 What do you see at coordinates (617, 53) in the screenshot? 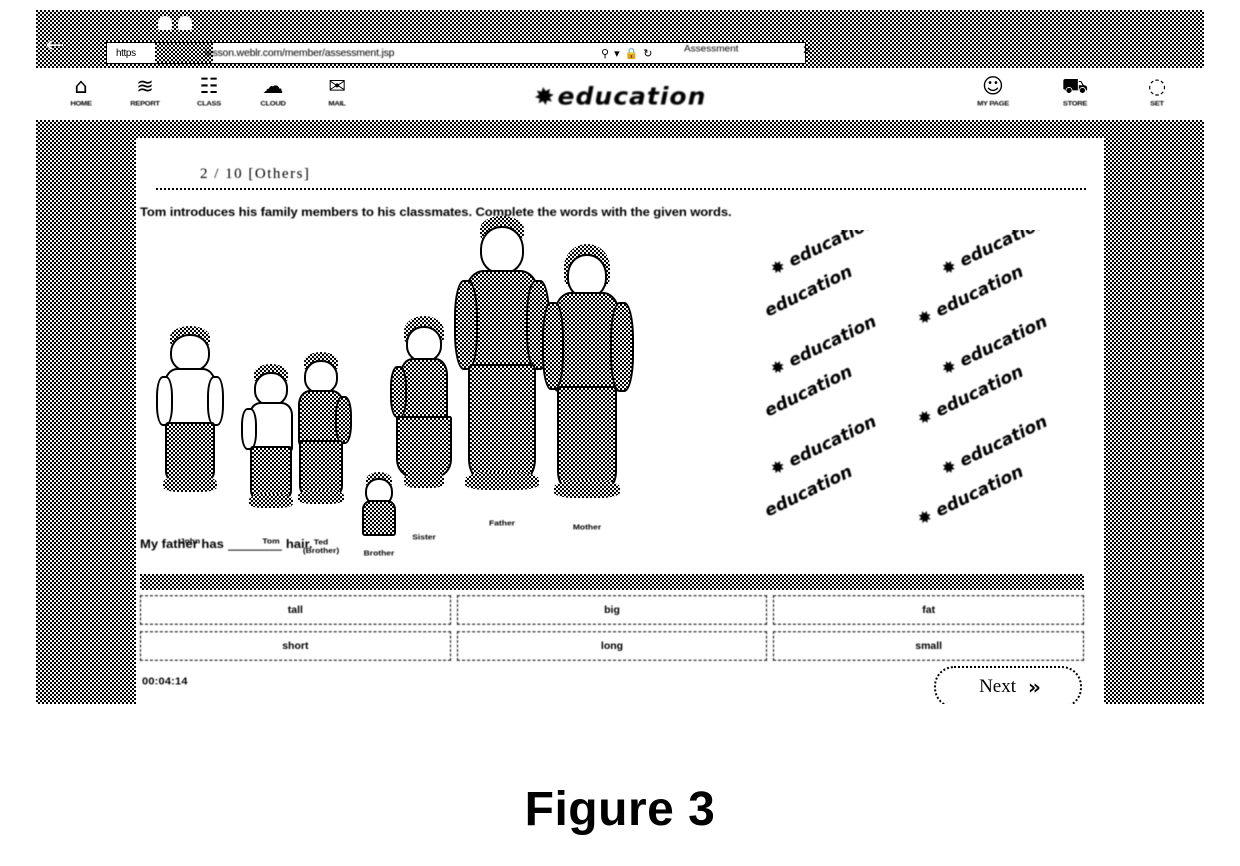
I see `chevron-down-icon: ▾` at bounding box center [617, 53].